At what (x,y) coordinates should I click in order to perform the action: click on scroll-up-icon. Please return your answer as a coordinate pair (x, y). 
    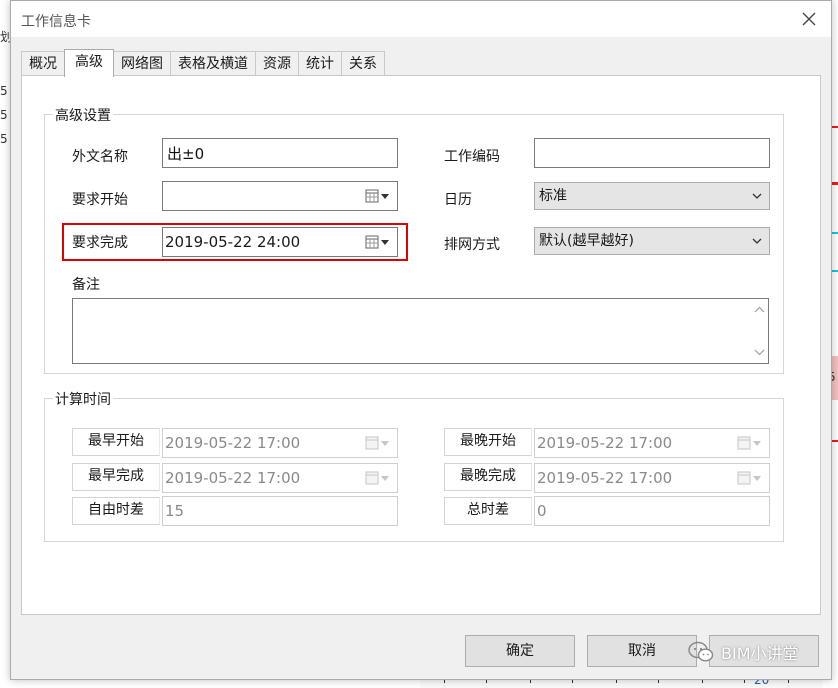
    Looking at the image, I should click on (759, 310).